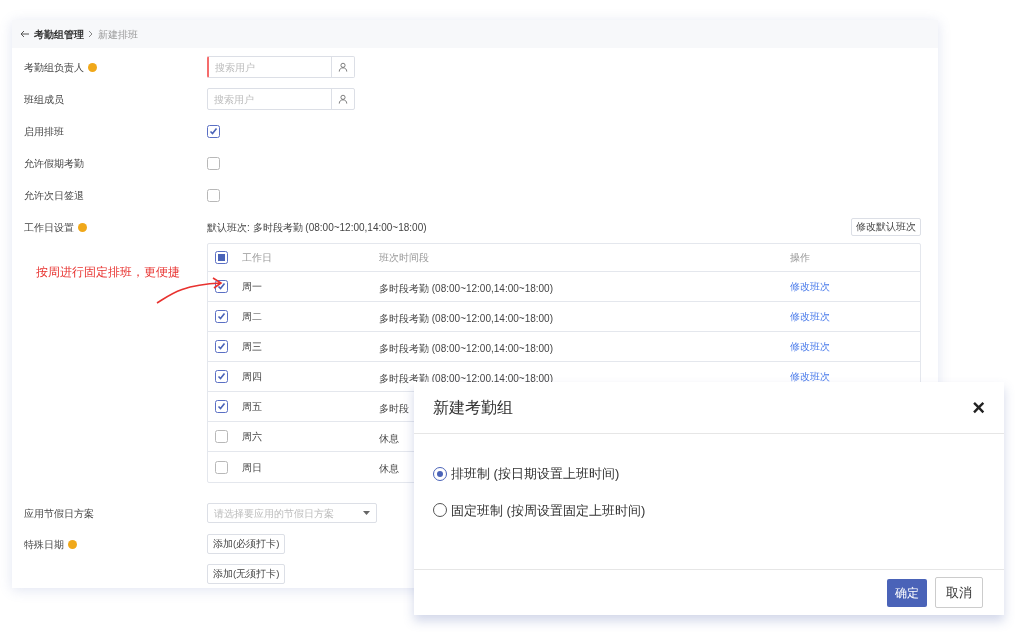 Image resolution: width=1020 pixels, height=642 pixels. What do you see at coordinates (252, 347) in the screenshot?
I see `table-cell-text: 周三` at bounding box center [252, 347].